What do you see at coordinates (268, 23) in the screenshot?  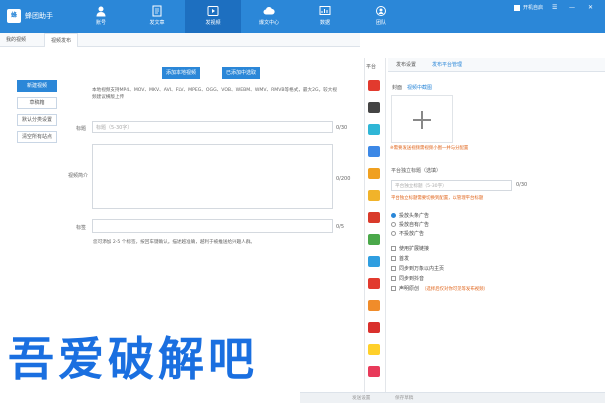 I see `nav-label: 爆文中心` at bounding box center [268, 23].